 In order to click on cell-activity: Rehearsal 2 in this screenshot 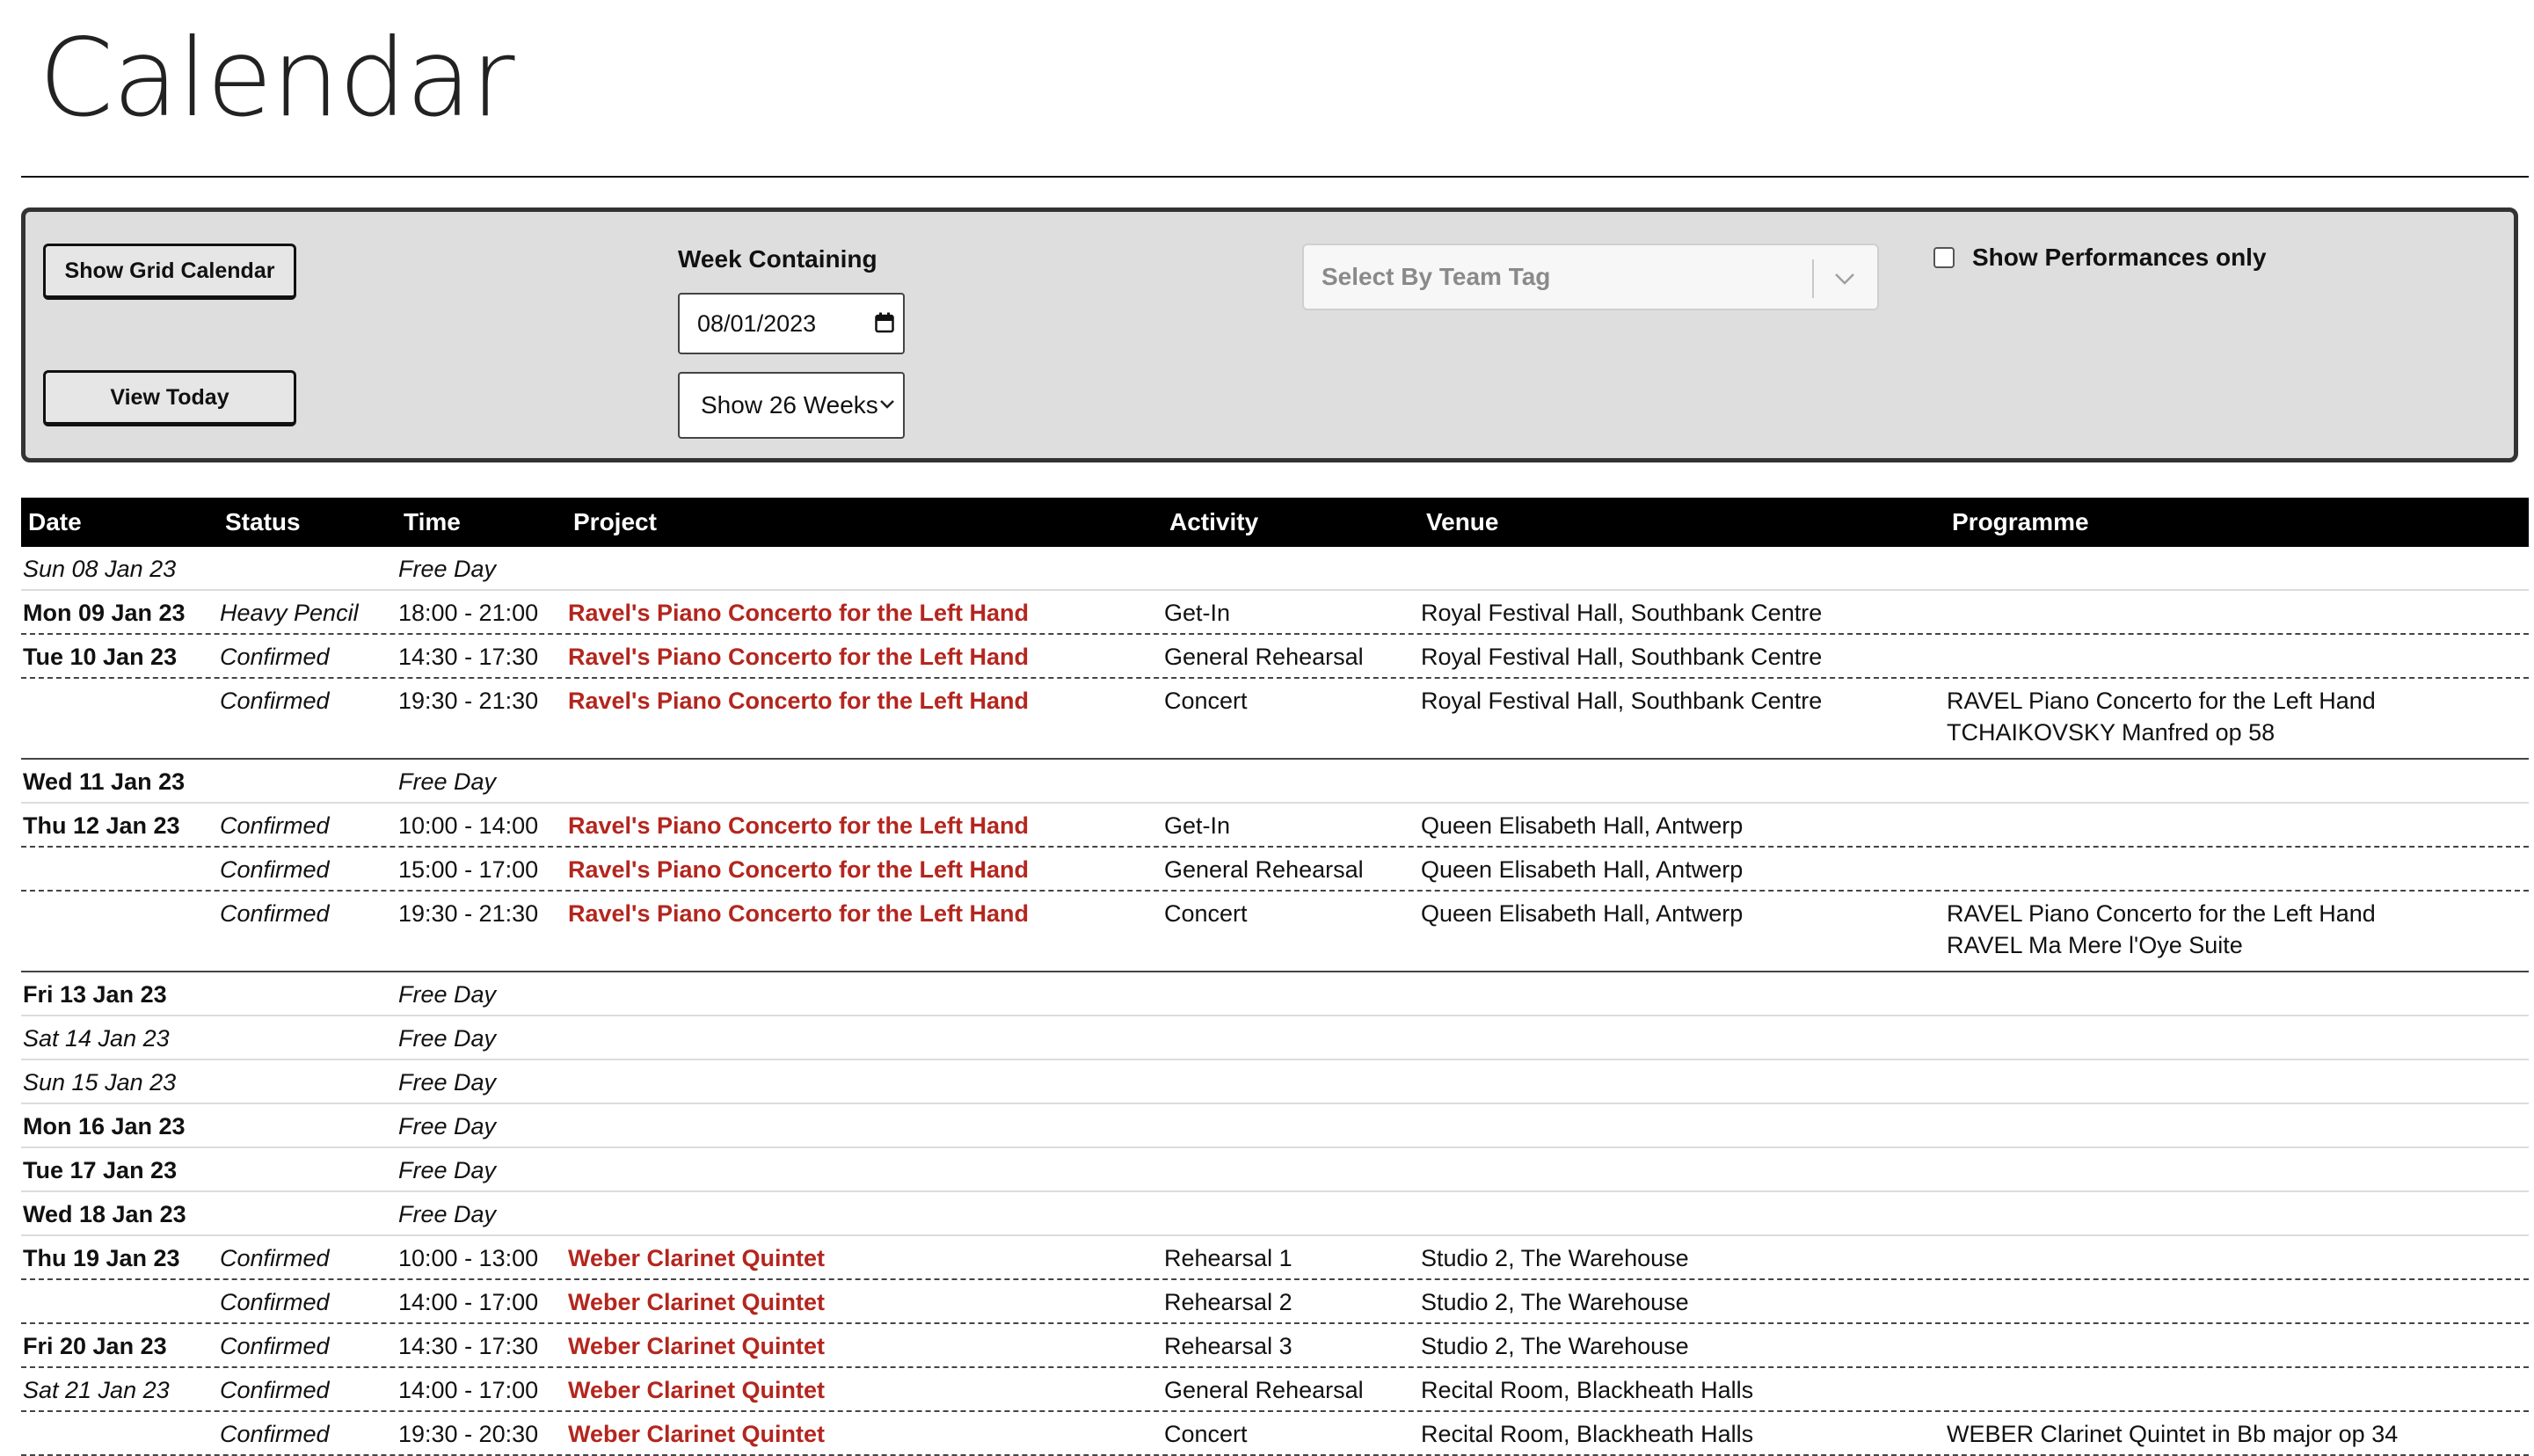, I will do `click(1228, 1302)`.